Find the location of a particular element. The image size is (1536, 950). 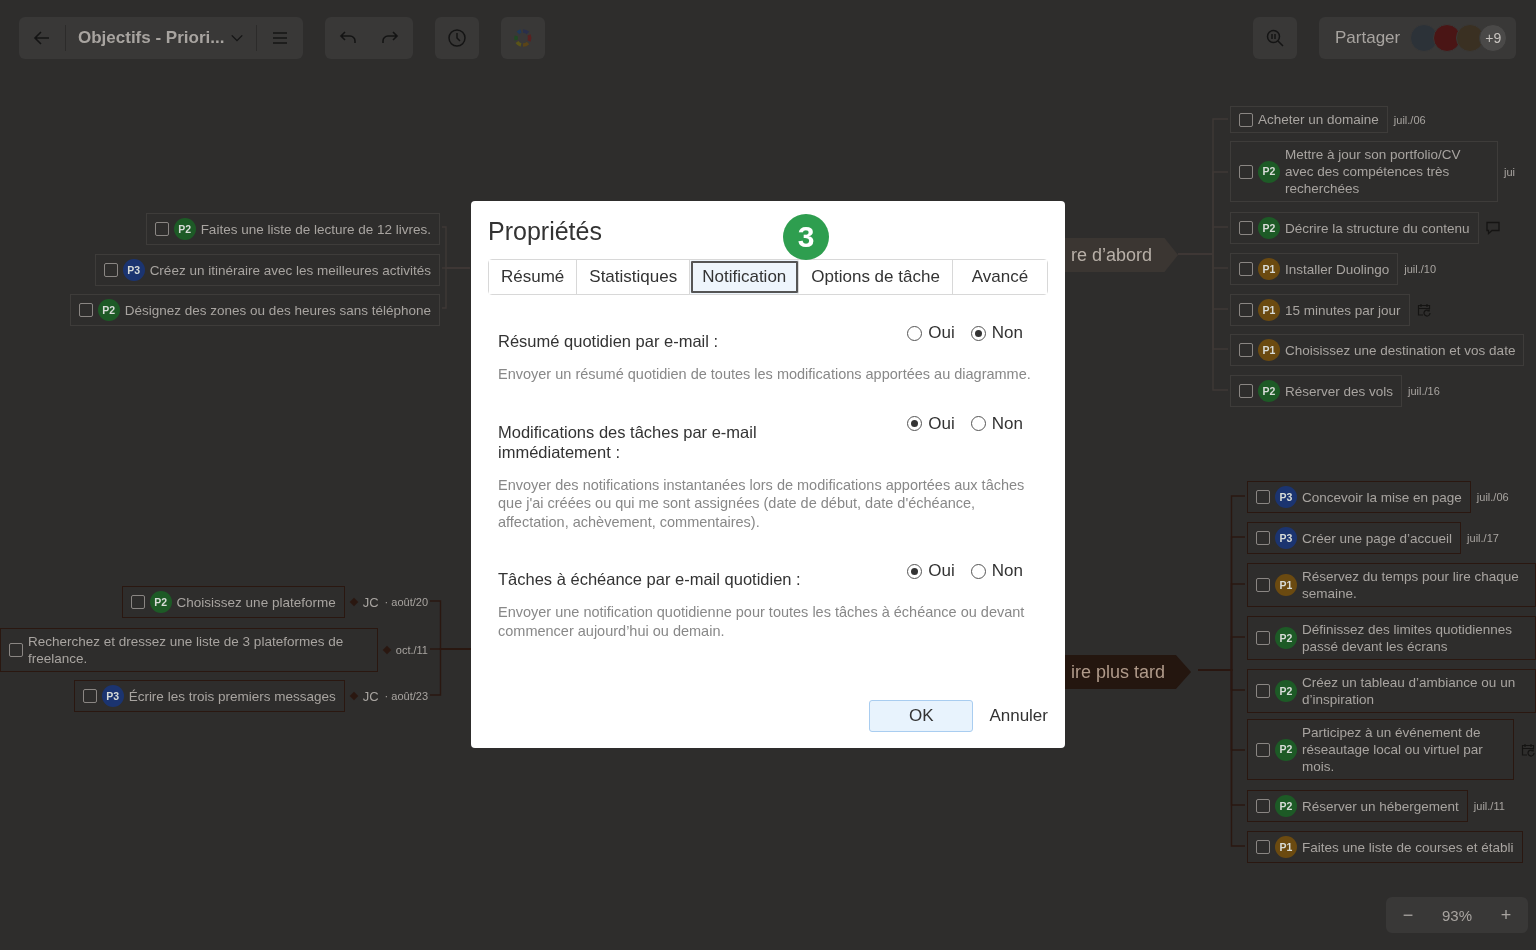

task-node: P2 Participez à un événement de réseautage local ou virtuel par mois. is located at coordinates (1380, 749).